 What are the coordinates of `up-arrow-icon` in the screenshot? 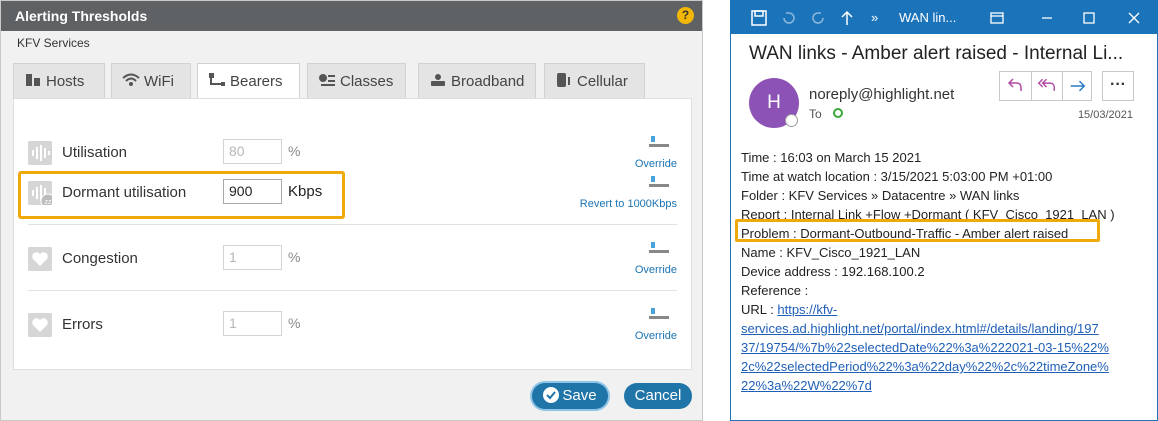 It's located at (847, 18).